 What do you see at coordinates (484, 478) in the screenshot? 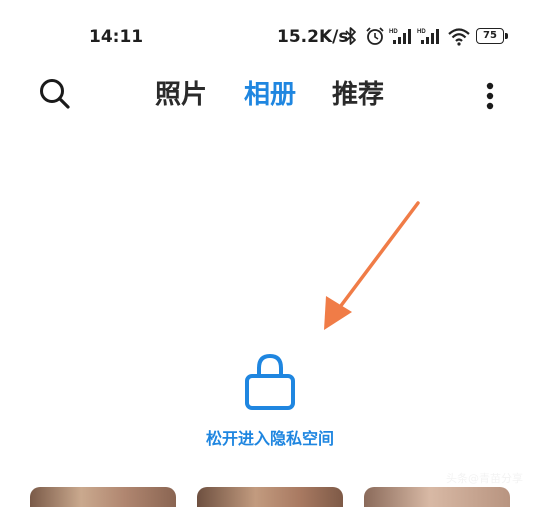
I see `watermark: 头条@青苗分享` at bounding box center [484, 478].